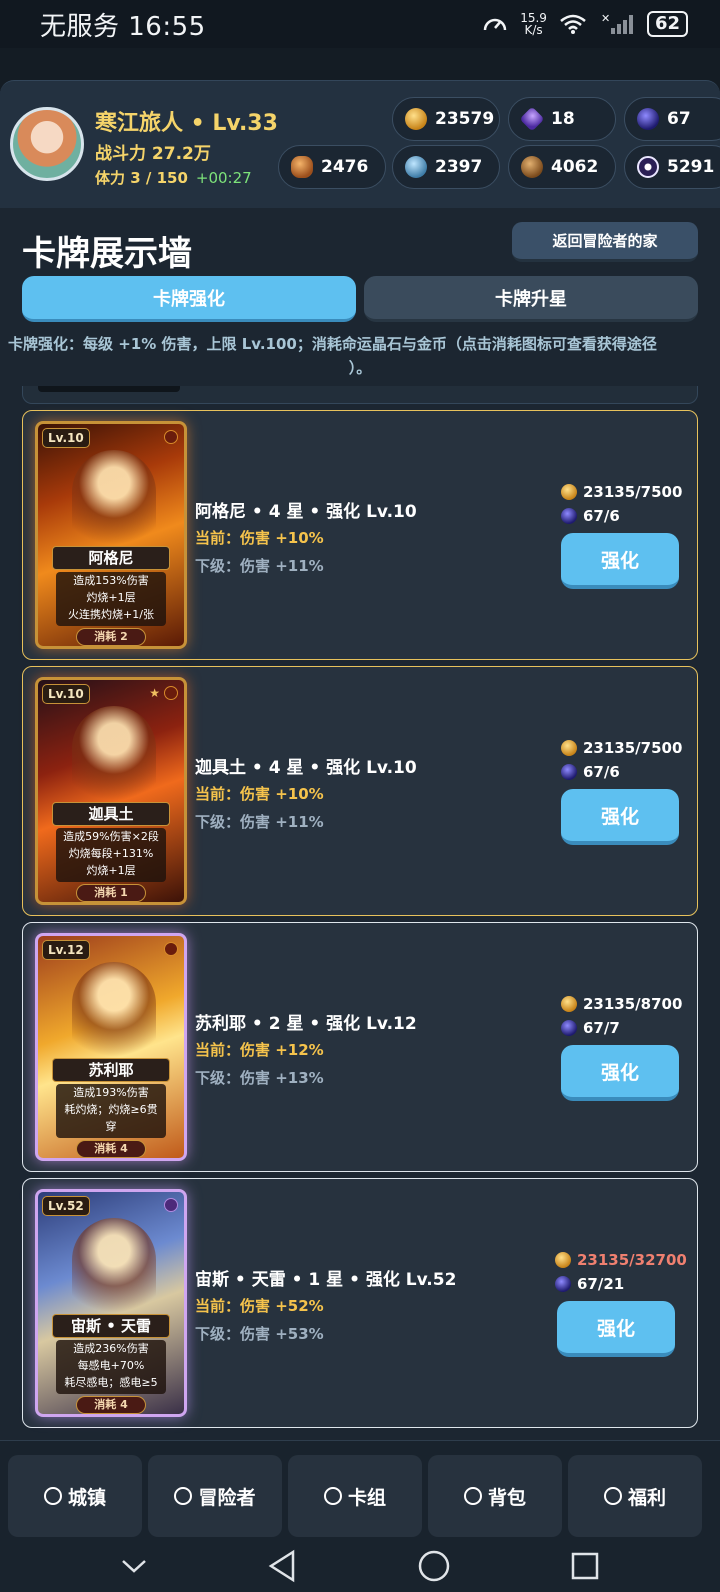 The width and height of the screenshot is (720, 1592). I want to click on effect-line: 造成153%伤害, so click(111, 580).